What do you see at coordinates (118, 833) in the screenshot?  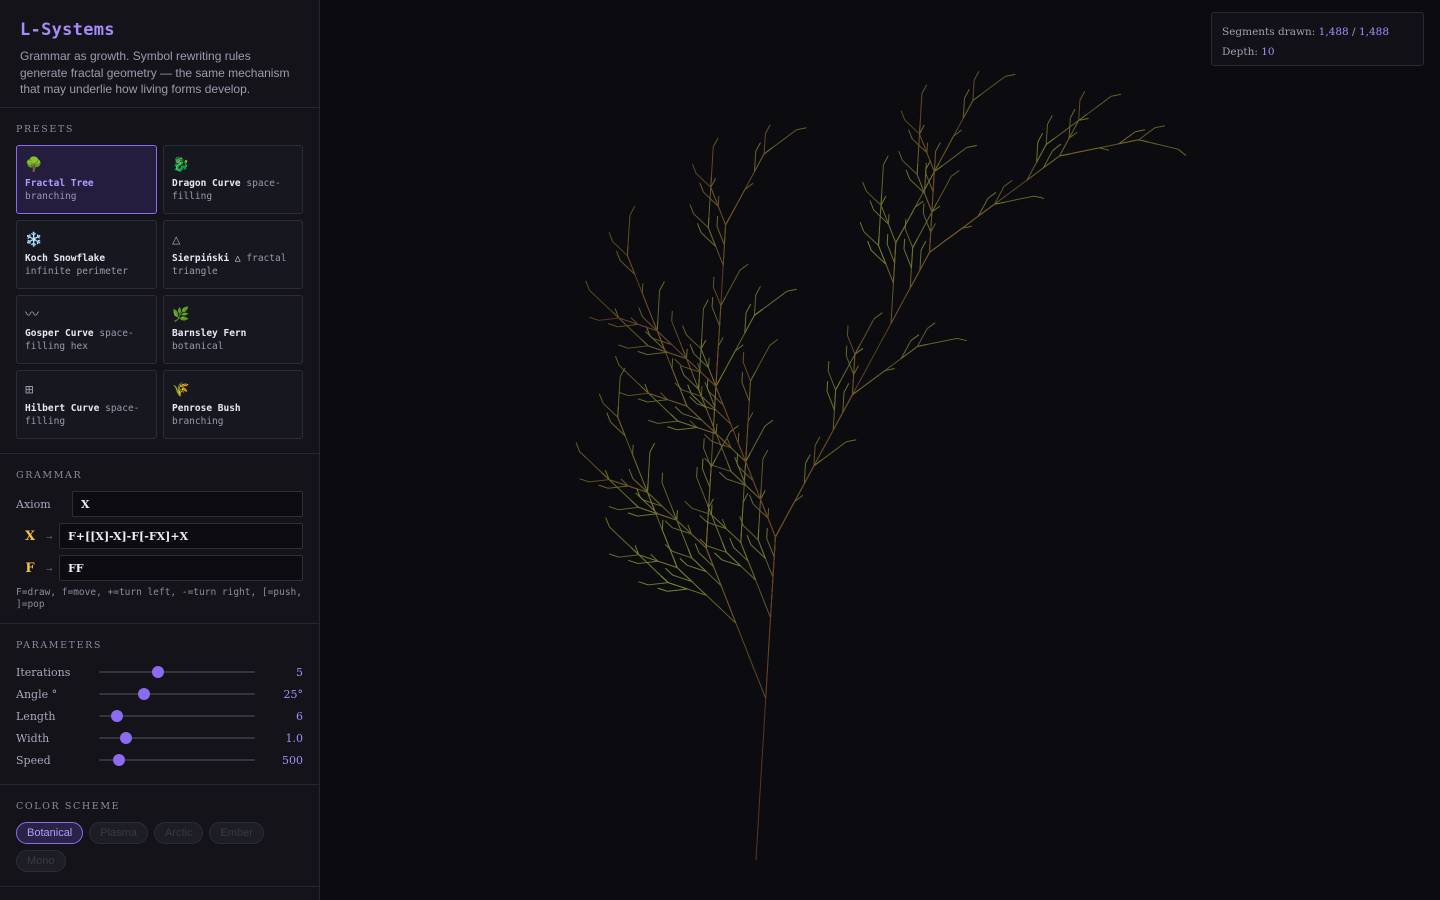 I see `color-scheme-chip: Plasma` at bounding box center [118, 833].